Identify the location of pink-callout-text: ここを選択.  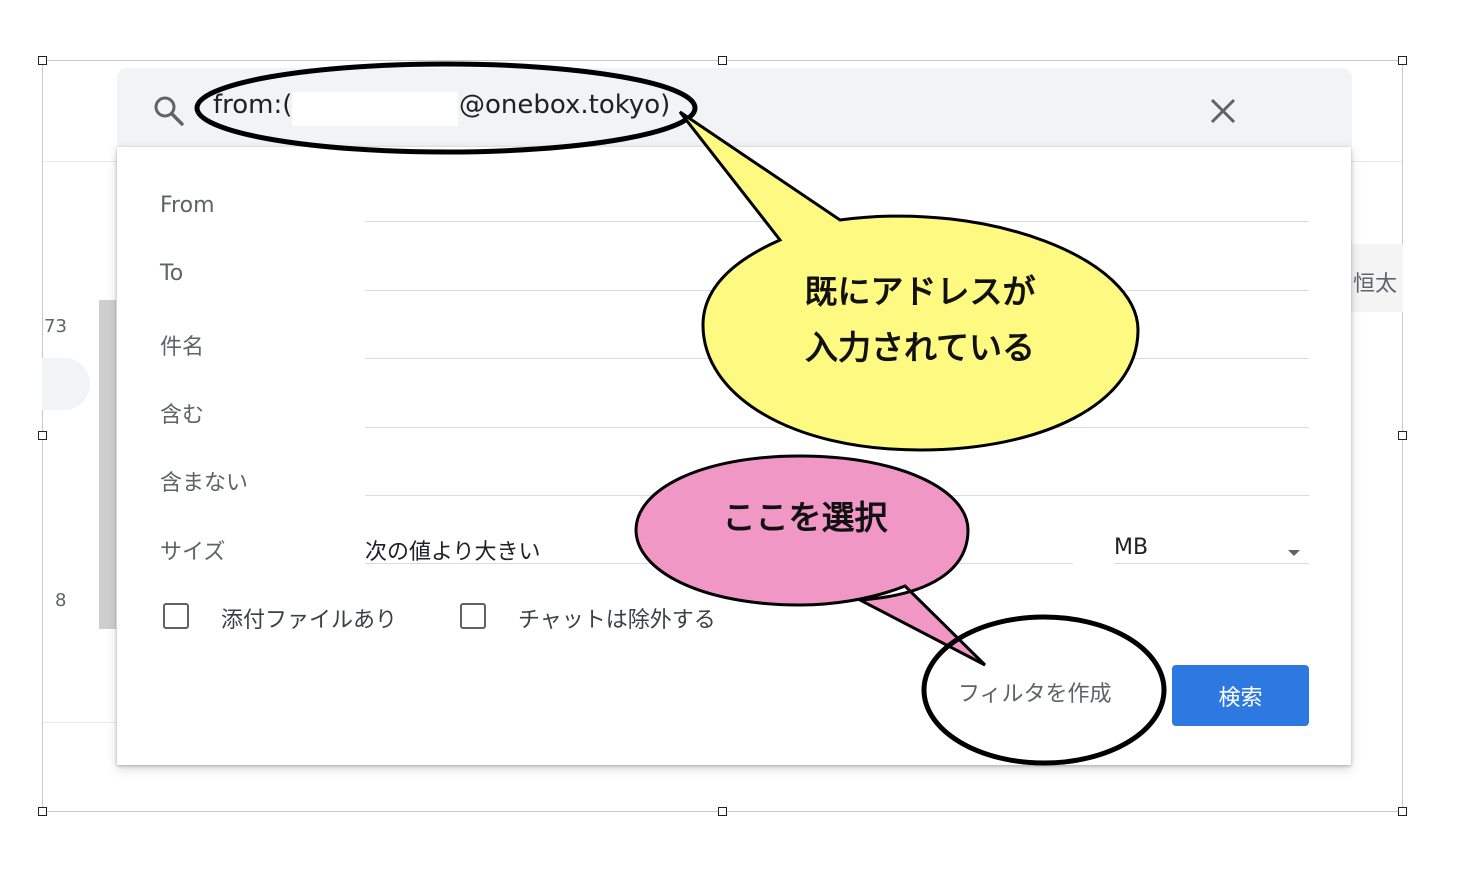
(805, 517).